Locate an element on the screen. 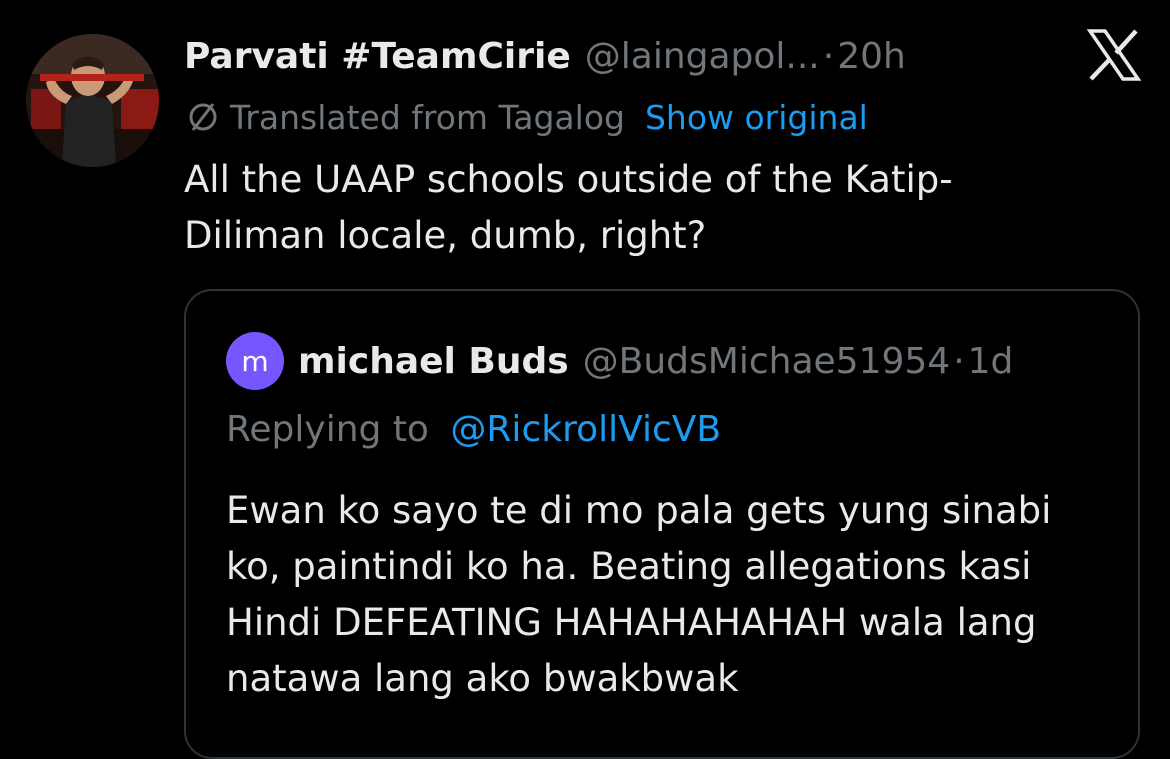 This screenshot has width=1170, height=759. show-original-link: Show original is located at coordinates (756, 117).